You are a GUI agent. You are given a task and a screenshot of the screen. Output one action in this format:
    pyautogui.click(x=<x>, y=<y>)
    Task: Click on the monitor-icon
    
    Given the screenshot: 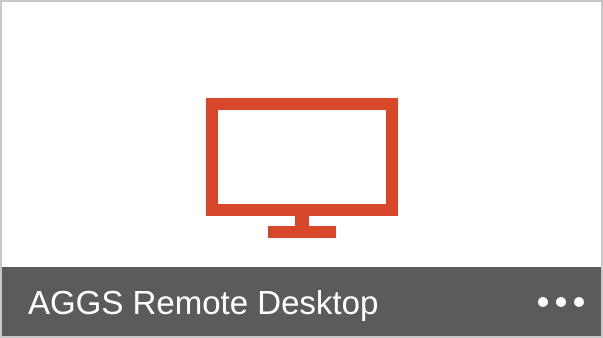 What is the action you would take?
    pyautogui.click(x=302, y=168)
    